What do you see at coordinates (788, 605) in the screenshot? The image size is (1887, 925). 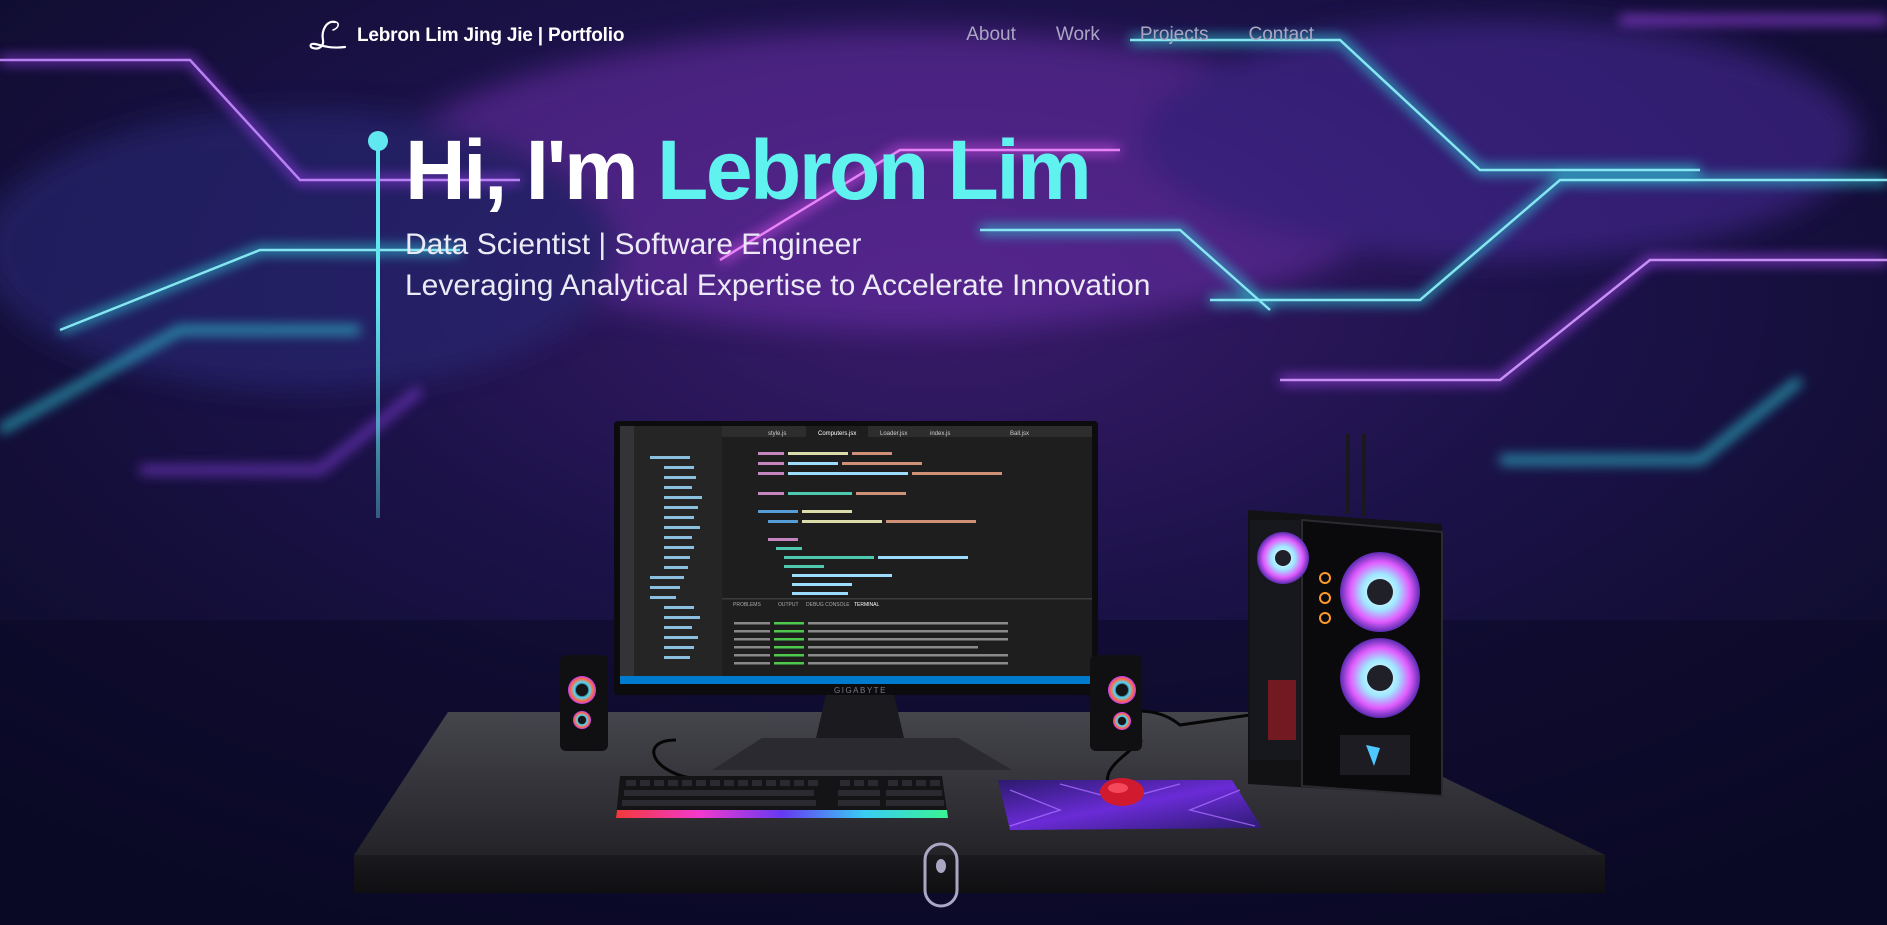 I see `monitor-panel-tab-2: OUTPUT` at bounding box center [788, 605].